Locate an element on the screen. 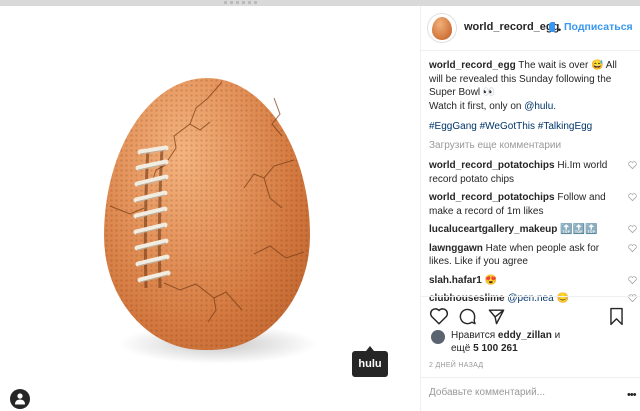 This screenshot has width=640, height=411. verified-badge-icon is located at coordinates (552, 27).